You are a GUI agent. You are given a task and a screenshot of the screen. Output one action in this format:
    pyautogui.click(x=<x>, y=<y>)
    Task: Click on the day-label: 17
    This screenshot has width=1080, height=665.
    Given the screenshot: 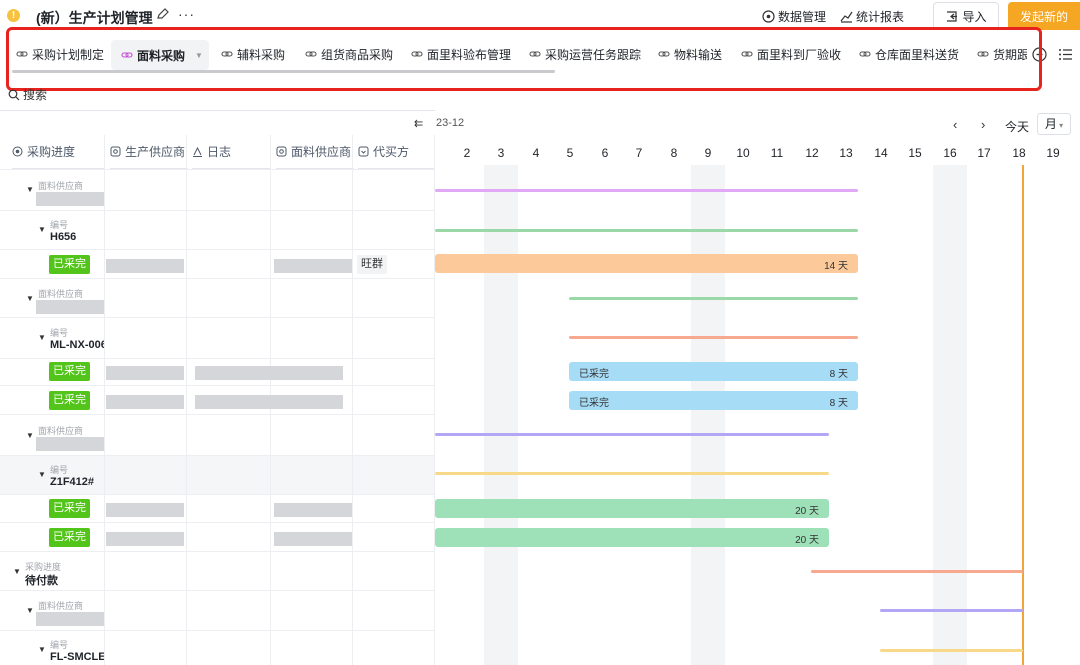 What is the action you would take?
    pyautogui.click(x=984, y=153)
    